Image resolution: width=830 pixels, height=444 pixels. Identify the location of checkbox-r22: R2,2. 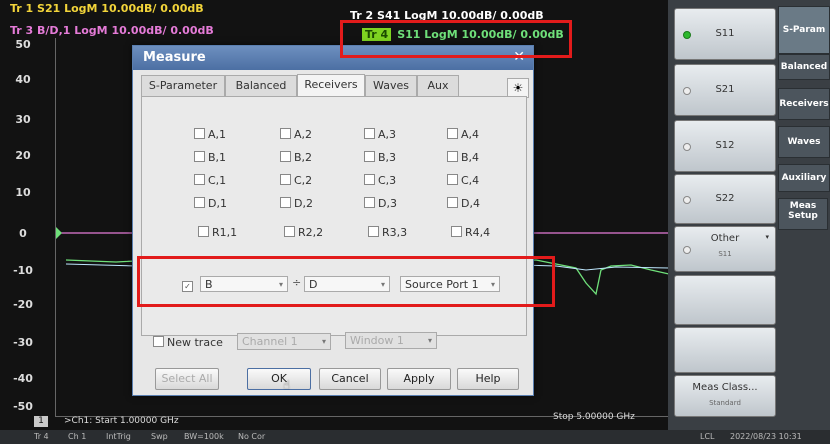
(303, 232).